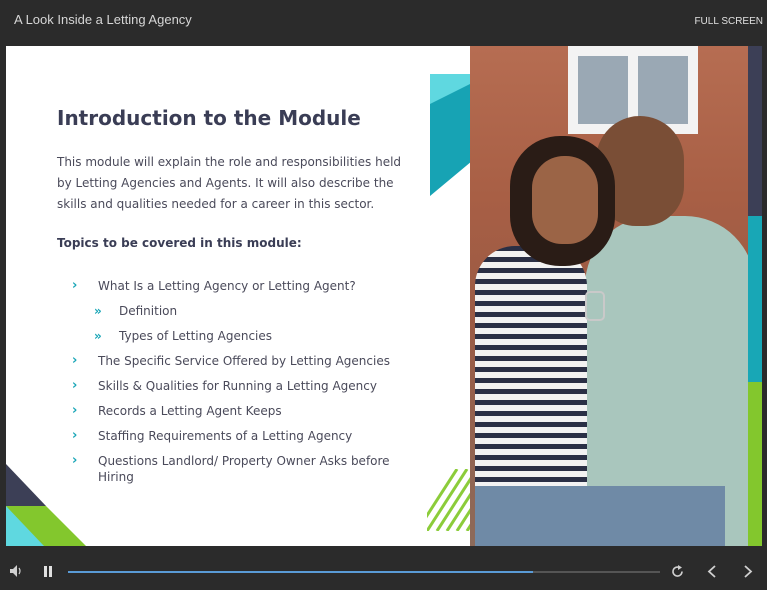 This screenshot has width=767, height=590. What do you see at coordinates (677, 571) in the screenshot?
I see `replay-icon` at bounding box center [677, 571].